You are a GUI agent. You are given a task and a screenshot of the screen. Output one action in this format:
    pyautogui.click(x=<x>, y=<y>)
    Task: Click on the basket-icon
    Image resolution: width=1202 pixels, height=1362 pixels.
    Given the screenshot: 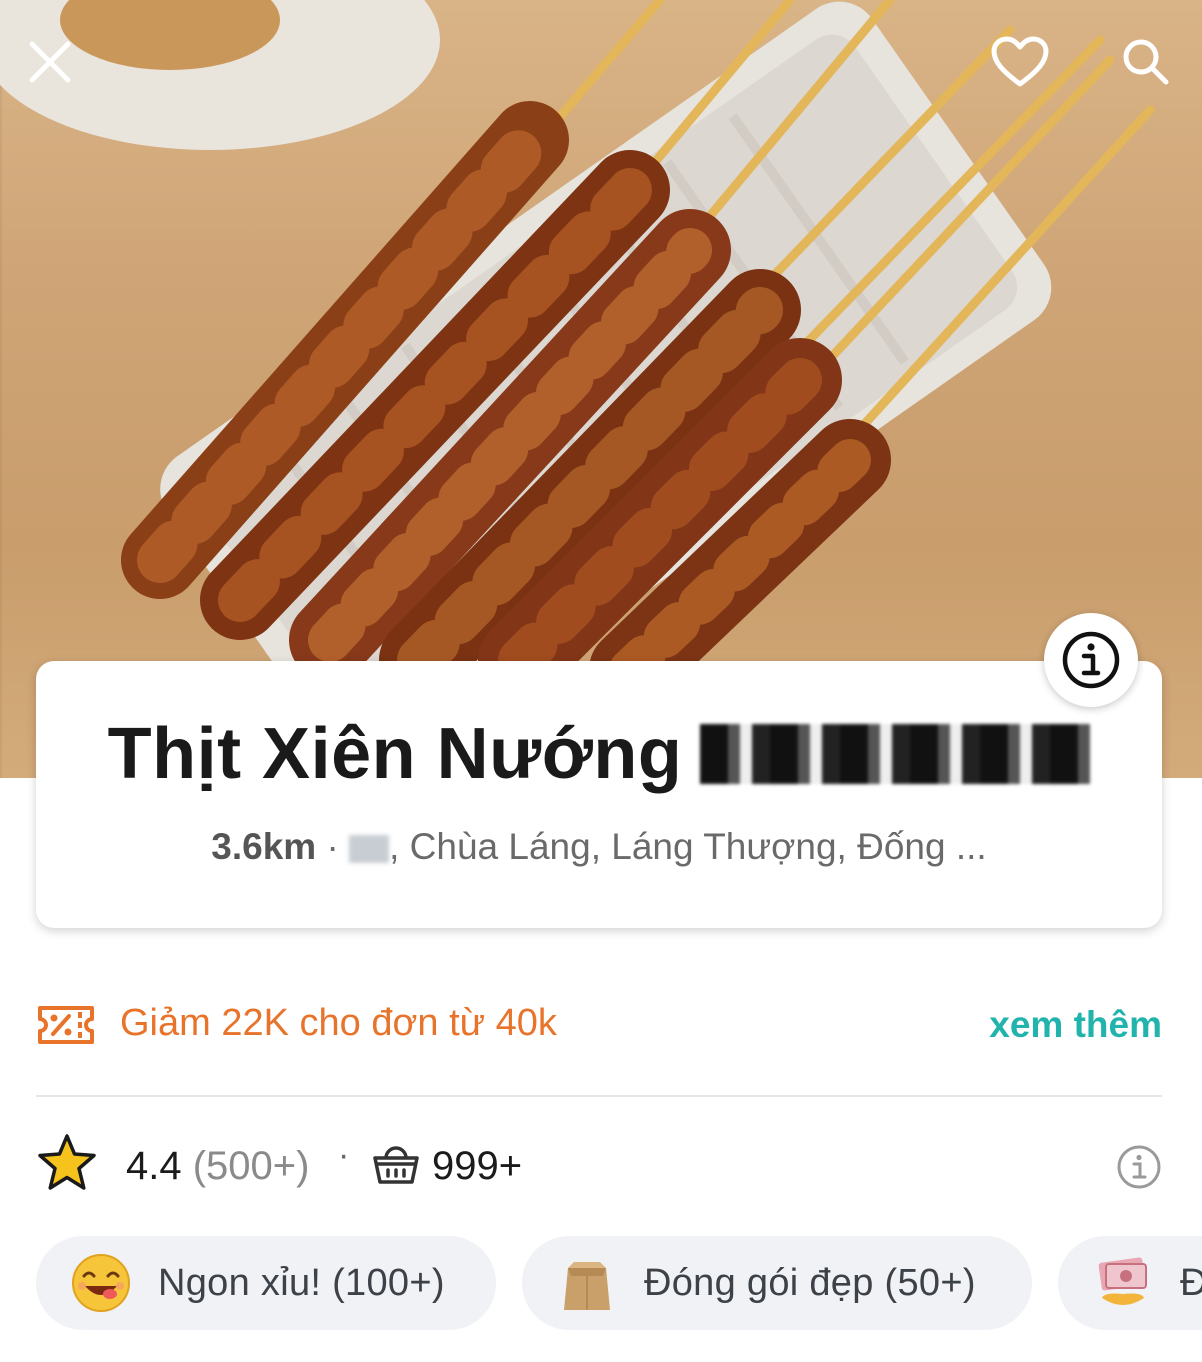 What is the action you would take?
    pyautogui.click(x=396, y=1165)
    